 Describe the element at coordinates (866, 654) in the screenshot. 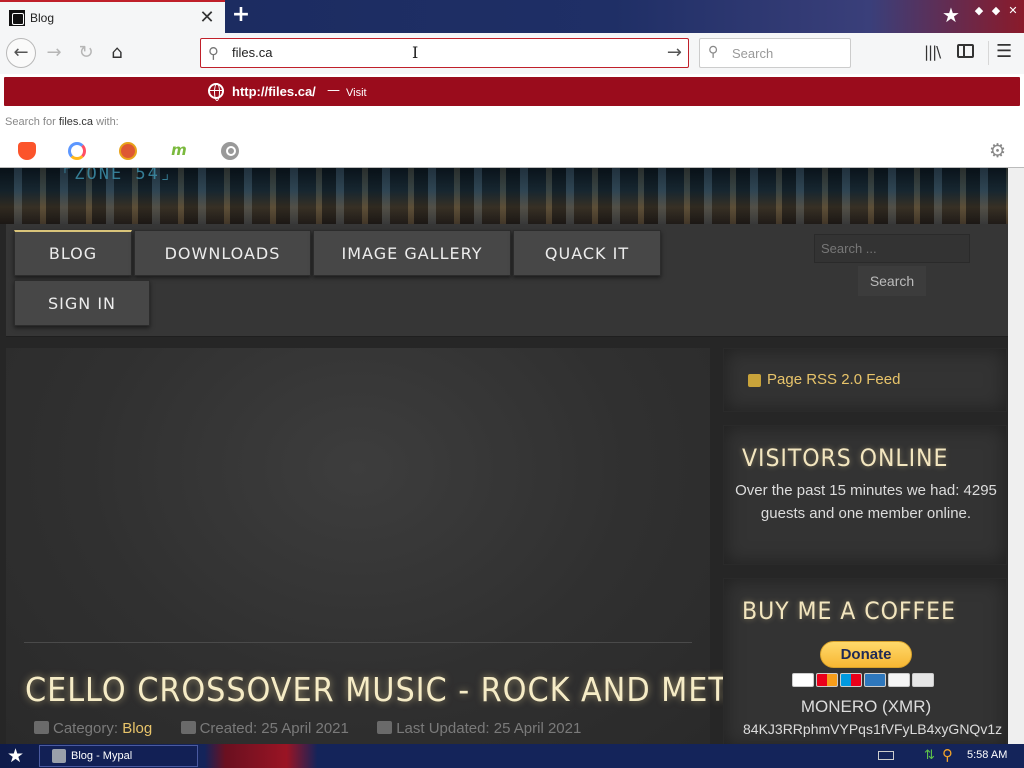

I see `donate-button: Donate` at that location.